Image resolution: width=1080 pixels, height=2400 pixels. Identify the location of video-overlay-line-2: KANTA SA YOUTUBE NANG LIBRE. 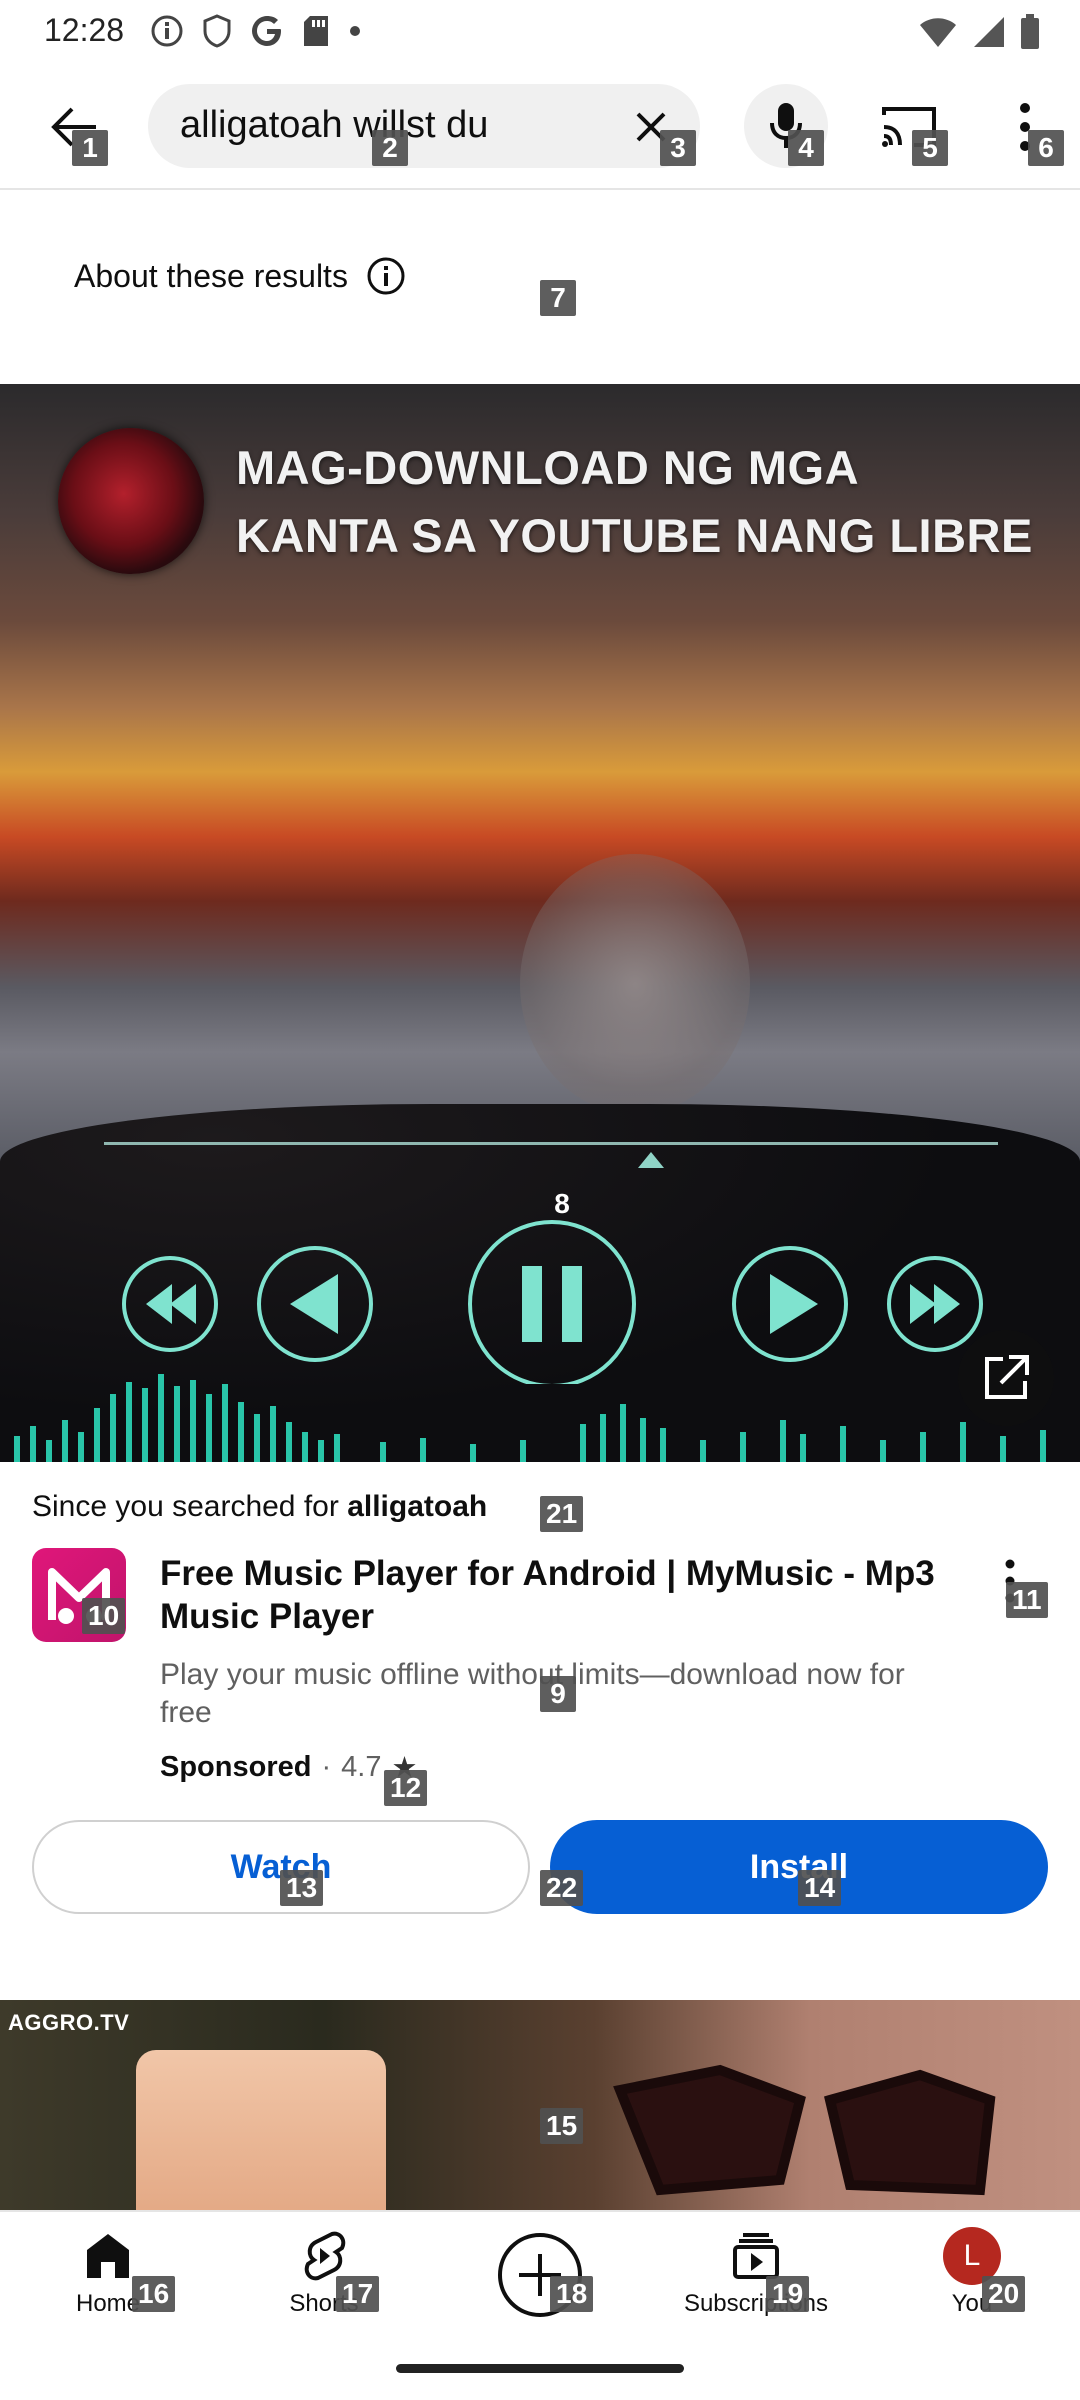
(634, 535).